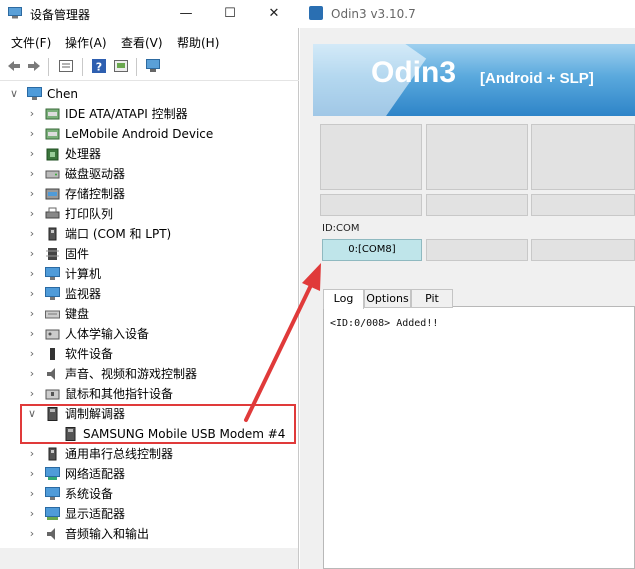 The image size is (635, 569). I want to click on odin-banner: Odin3 [Android + SLP], so click(474, 80).